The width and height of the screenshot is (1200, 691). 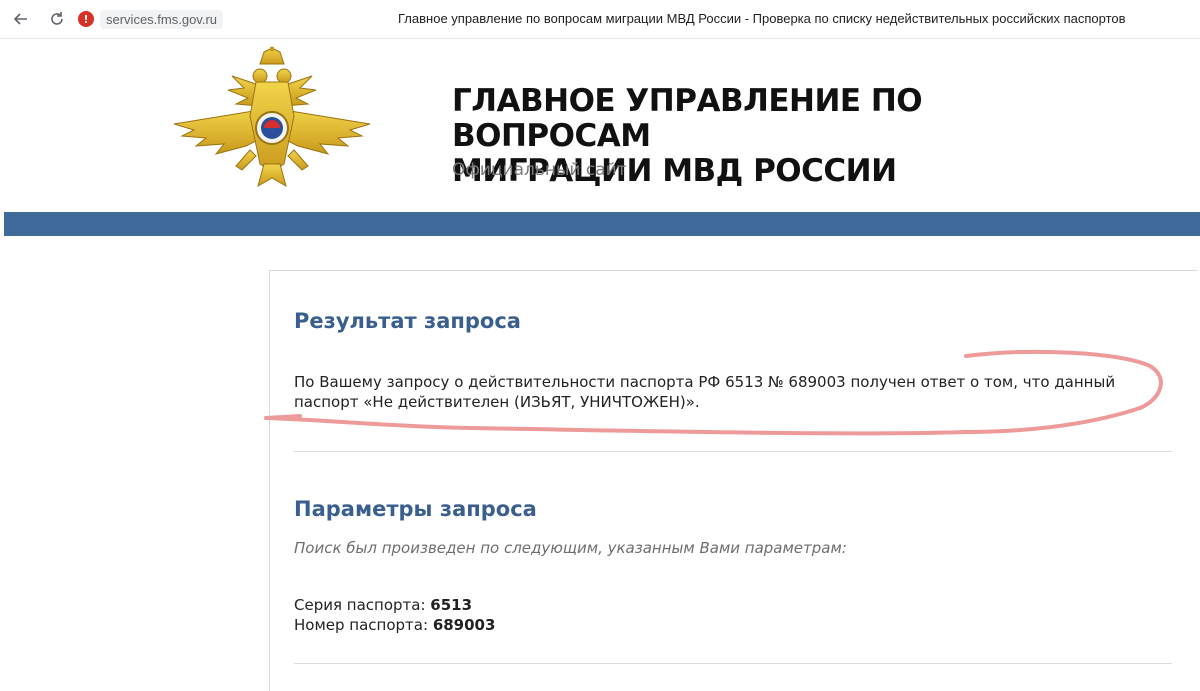 I want to click on series-value: 6513, so click(x=451, y=605).